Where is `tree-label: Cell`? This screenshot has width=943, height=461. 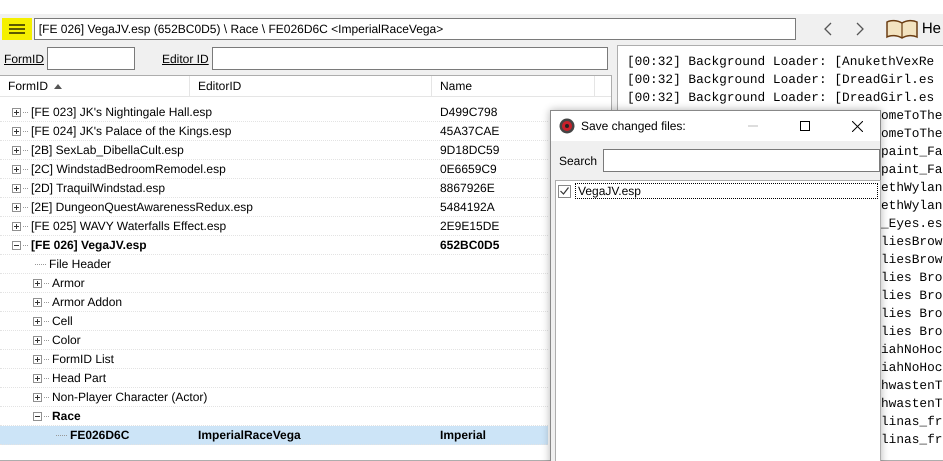 tree-label: Cell is located at coordinates (62, 321).